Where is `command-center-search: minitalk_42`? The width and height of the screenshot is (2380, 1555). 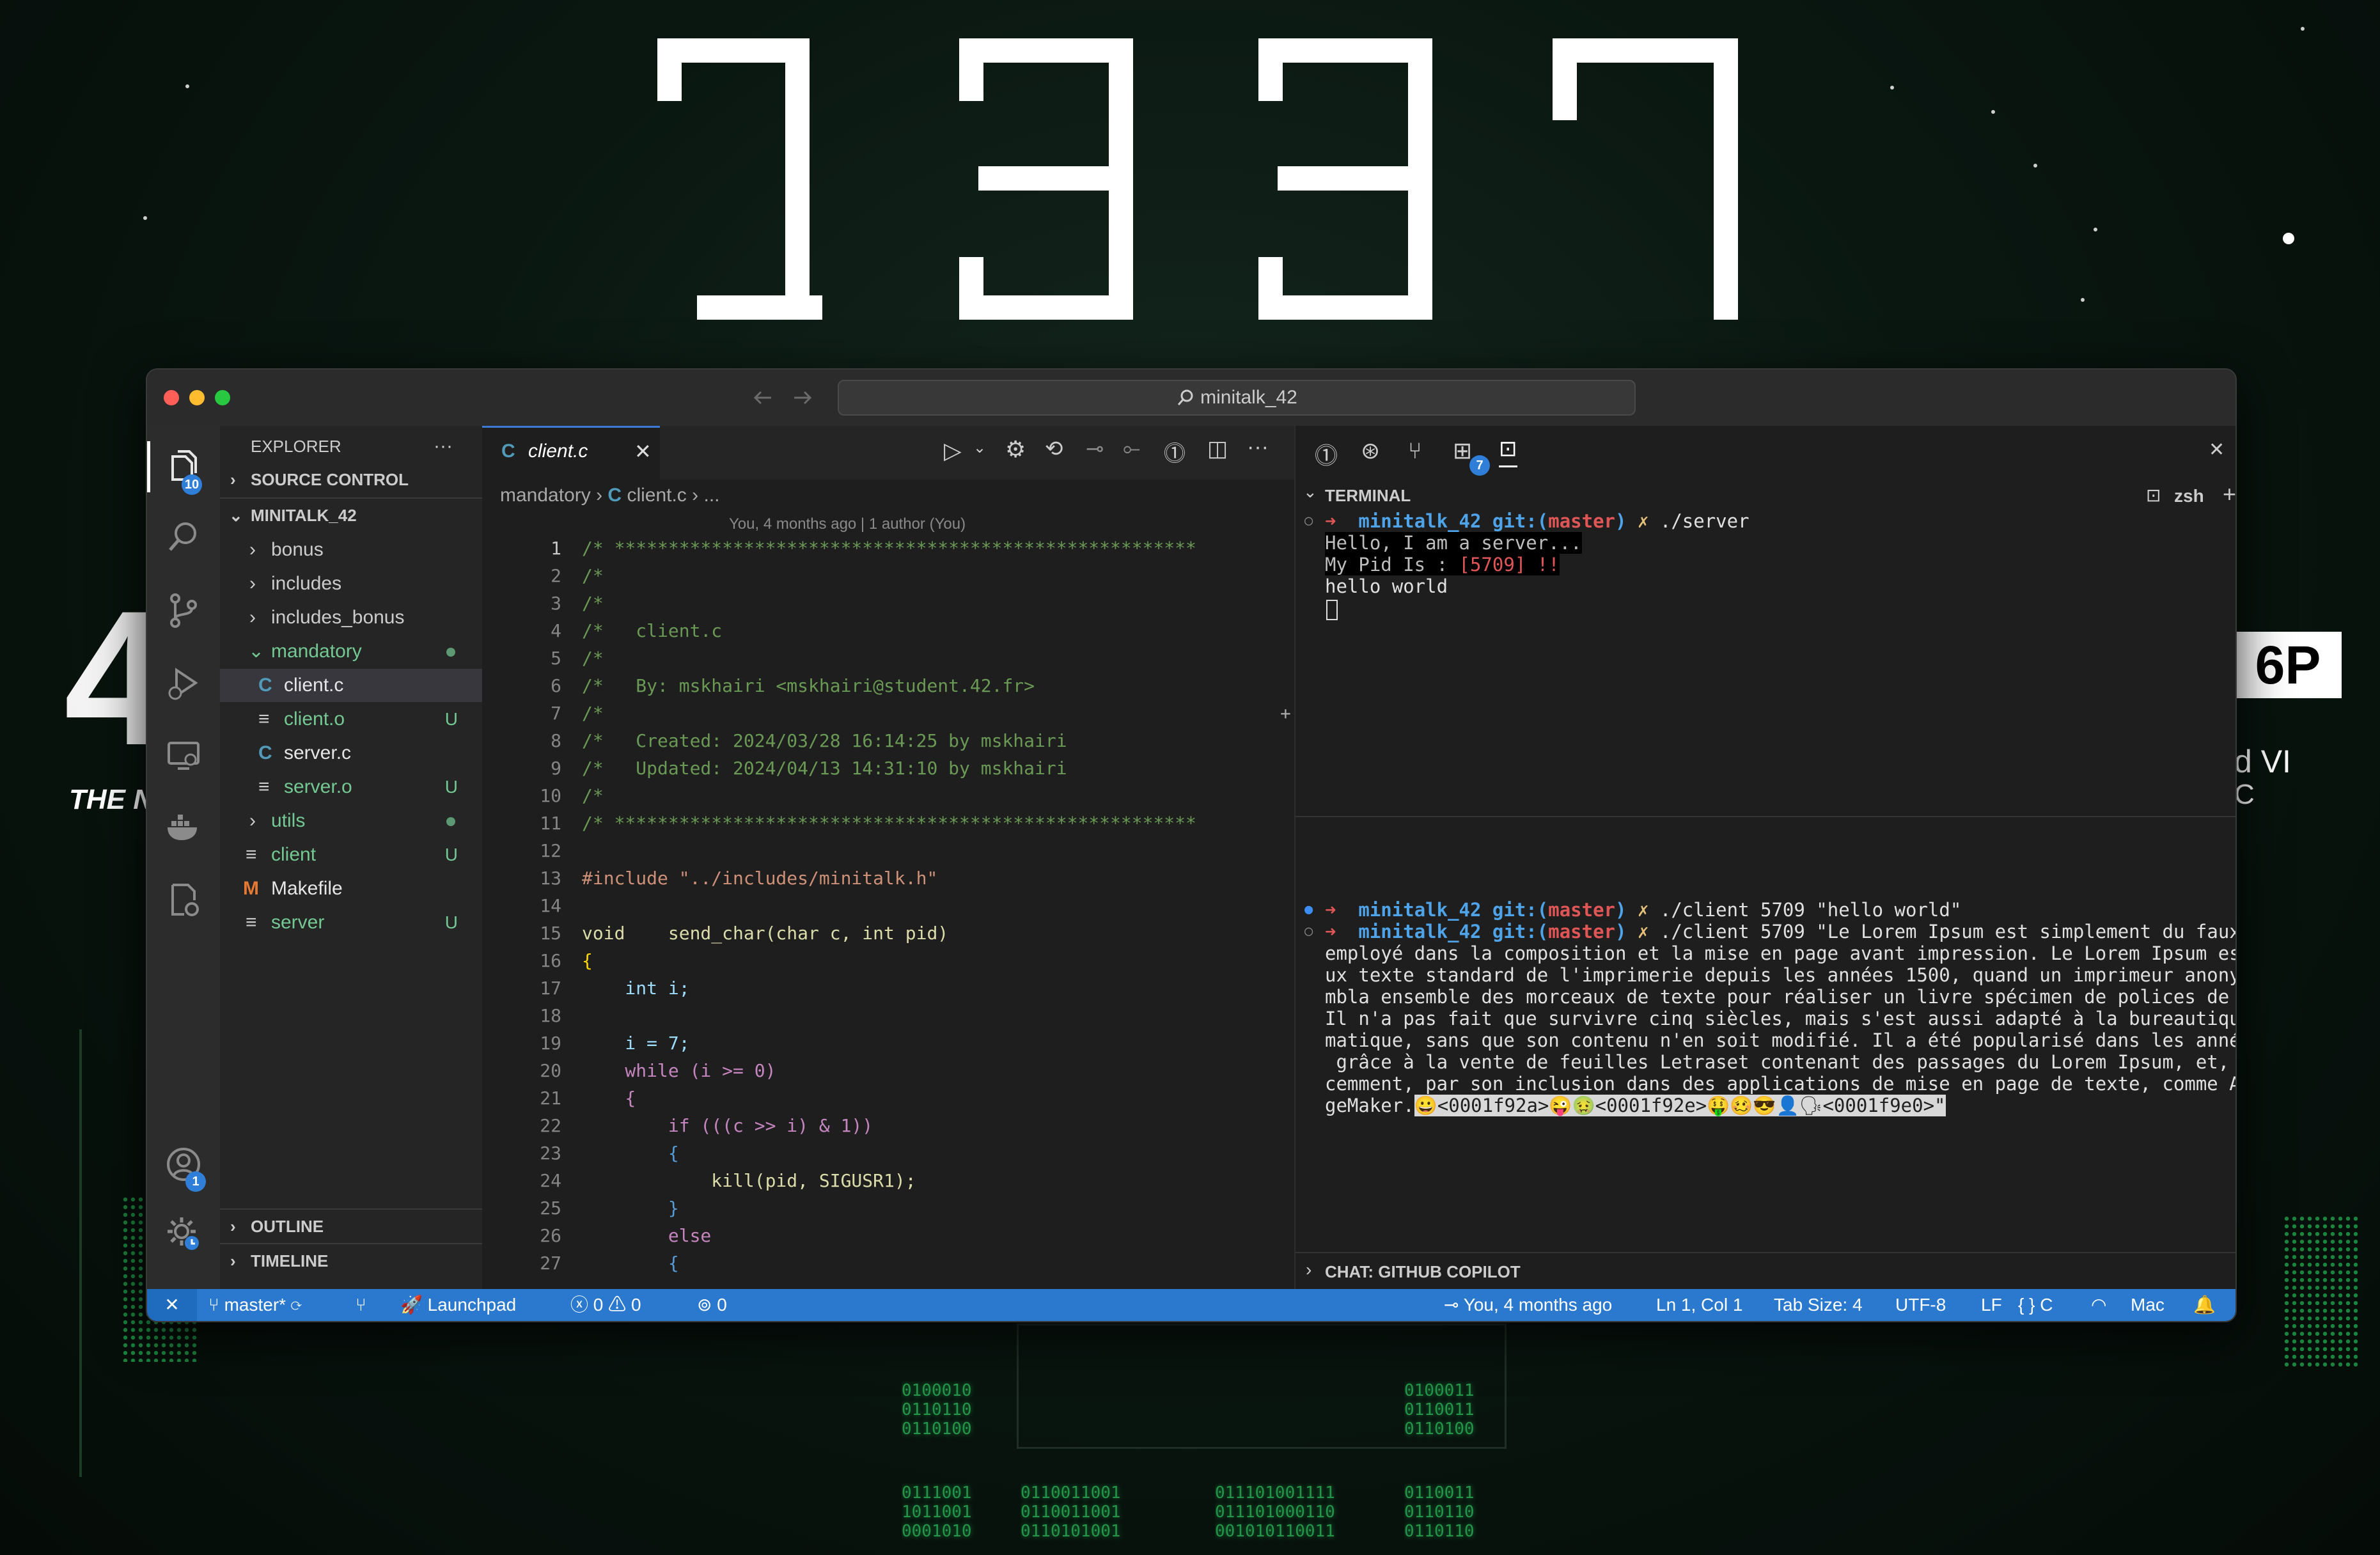 command-center-search: minitalk_42 is located at coordinates (1237, 398).